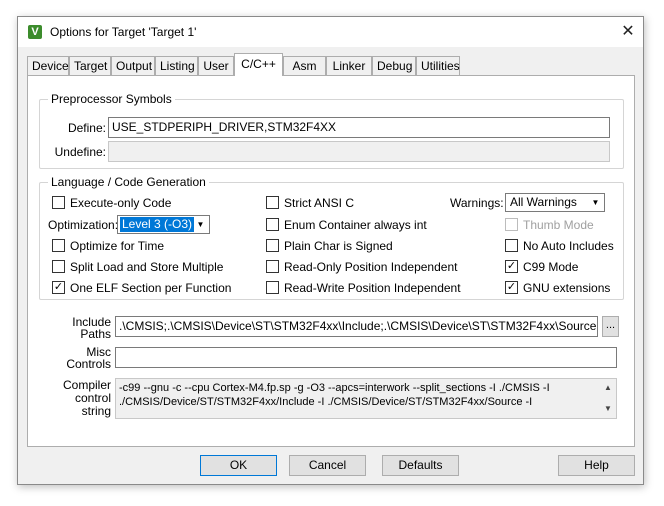  What do you see at coordinates (176, 65) in the screenshot?
I see `tab-listing: Listing` at bounding box center [176, 65].